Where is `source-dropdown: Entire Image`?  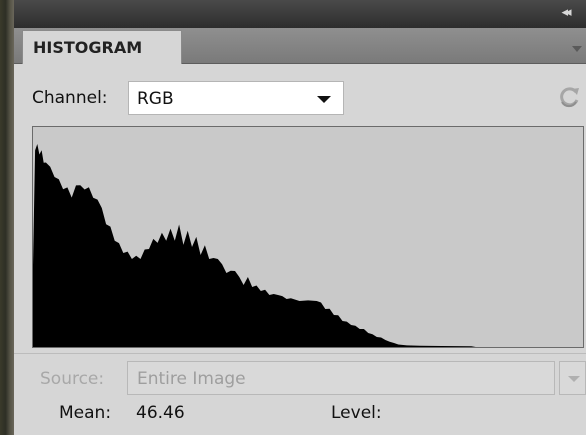 source-dropdown: Entire Image is located at coordinates (341, 378).